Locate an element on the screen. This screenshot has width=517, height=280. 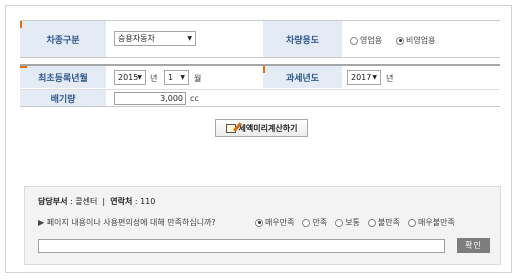
tax-year-label: 과세년도 is located at coordinates (302, 78).